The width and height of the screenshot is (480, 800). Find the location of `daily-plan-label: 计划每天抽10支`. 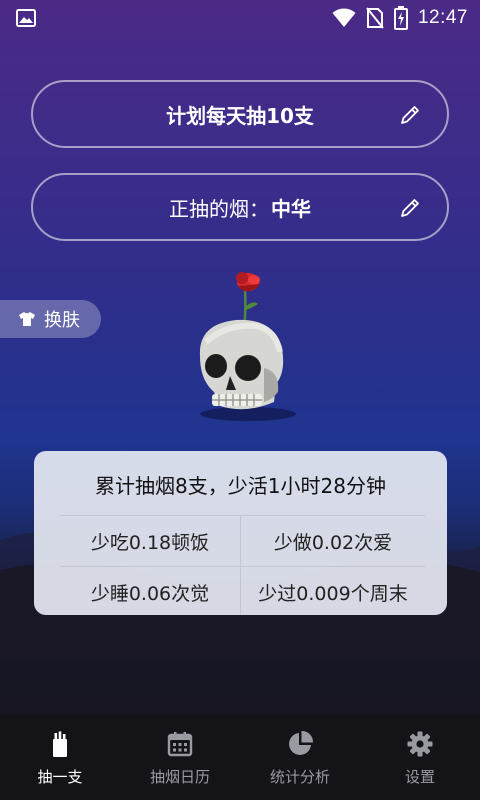

daily-plan-label: 计划每天抽10支 is located at coordinates (240, 115).